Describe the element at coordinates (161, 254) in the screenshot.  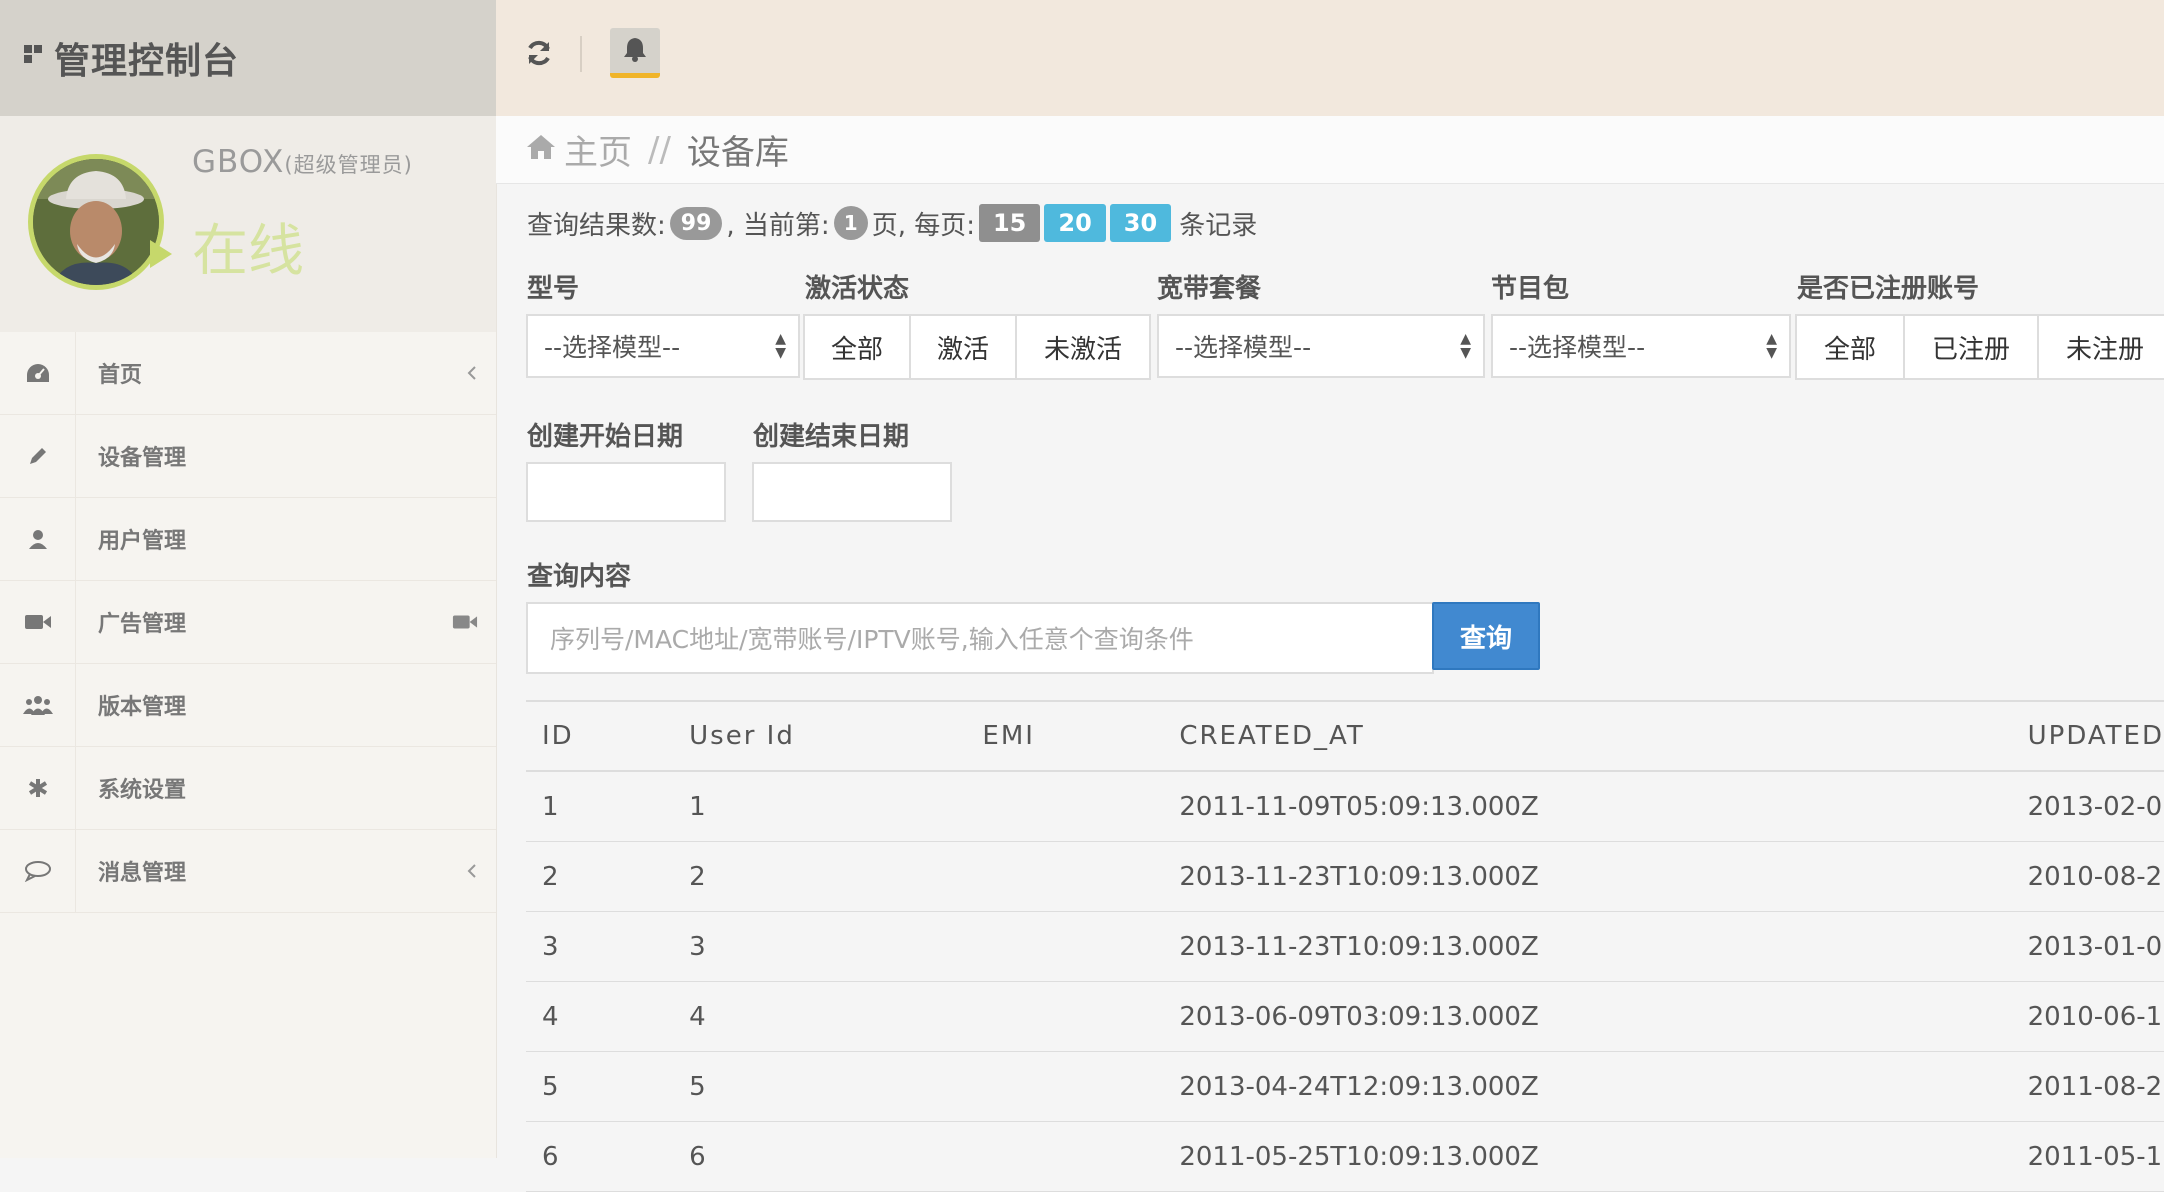
I see `avatar-status-pointer` at that location.